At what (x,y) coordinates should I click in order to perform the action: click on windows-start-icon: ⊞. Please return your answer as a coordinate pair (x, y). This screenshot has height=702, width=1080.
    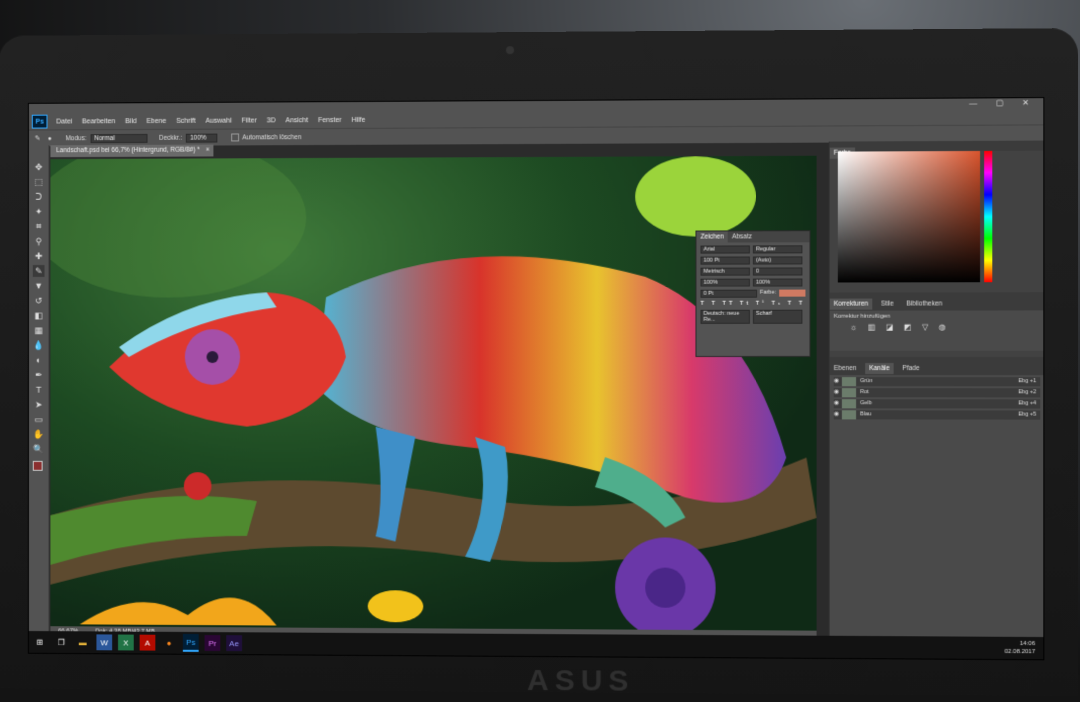
    Looking at the image, I should click on (40, 642).